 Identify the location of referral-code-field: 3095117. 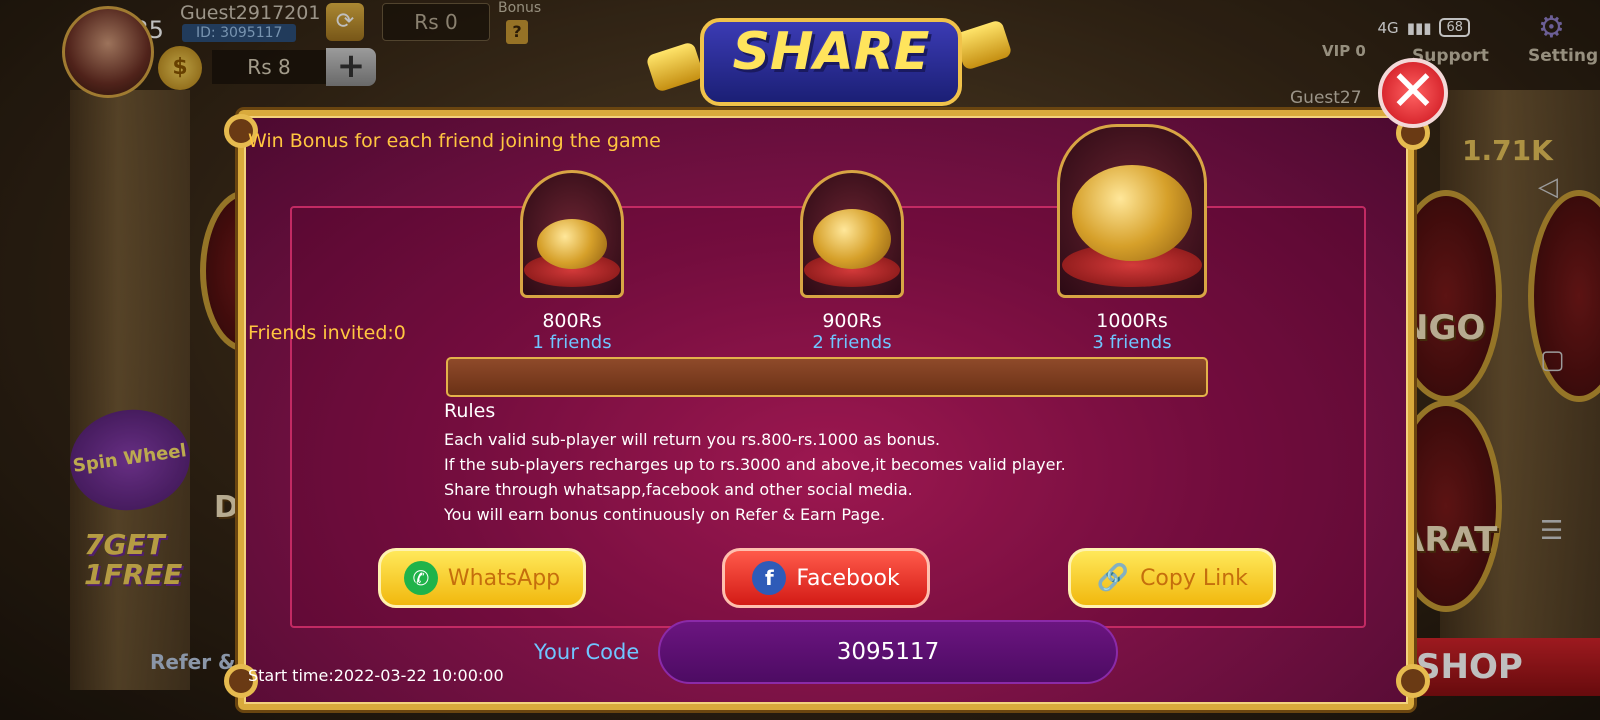
(888, 652).